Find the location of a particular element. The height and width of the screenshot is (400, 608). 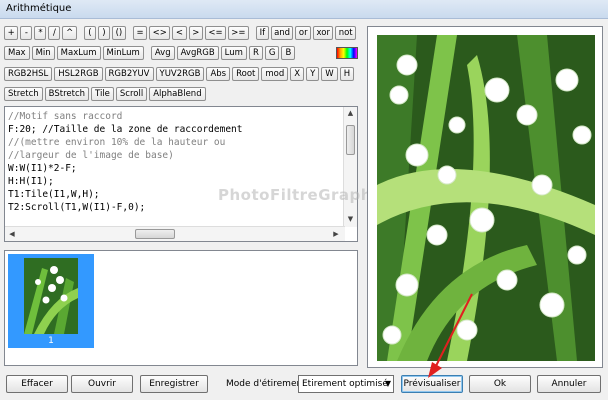

op-close-paren-button: ) is located at coordinates (103, 33).